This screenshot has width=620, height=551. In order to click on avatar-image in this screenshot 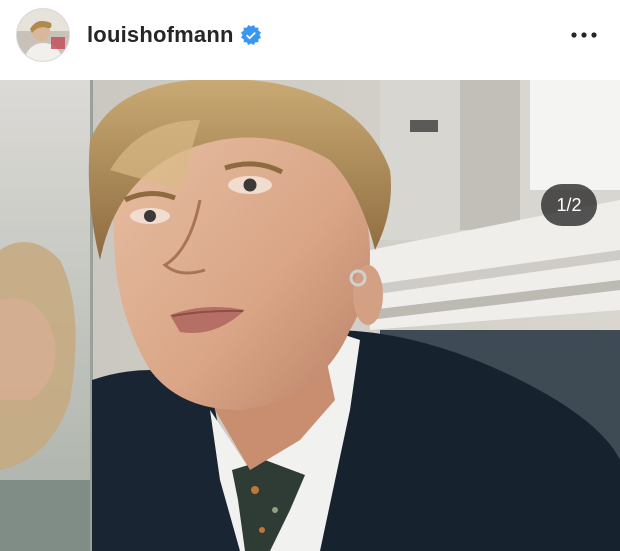, I will do `click(43, 35)`.